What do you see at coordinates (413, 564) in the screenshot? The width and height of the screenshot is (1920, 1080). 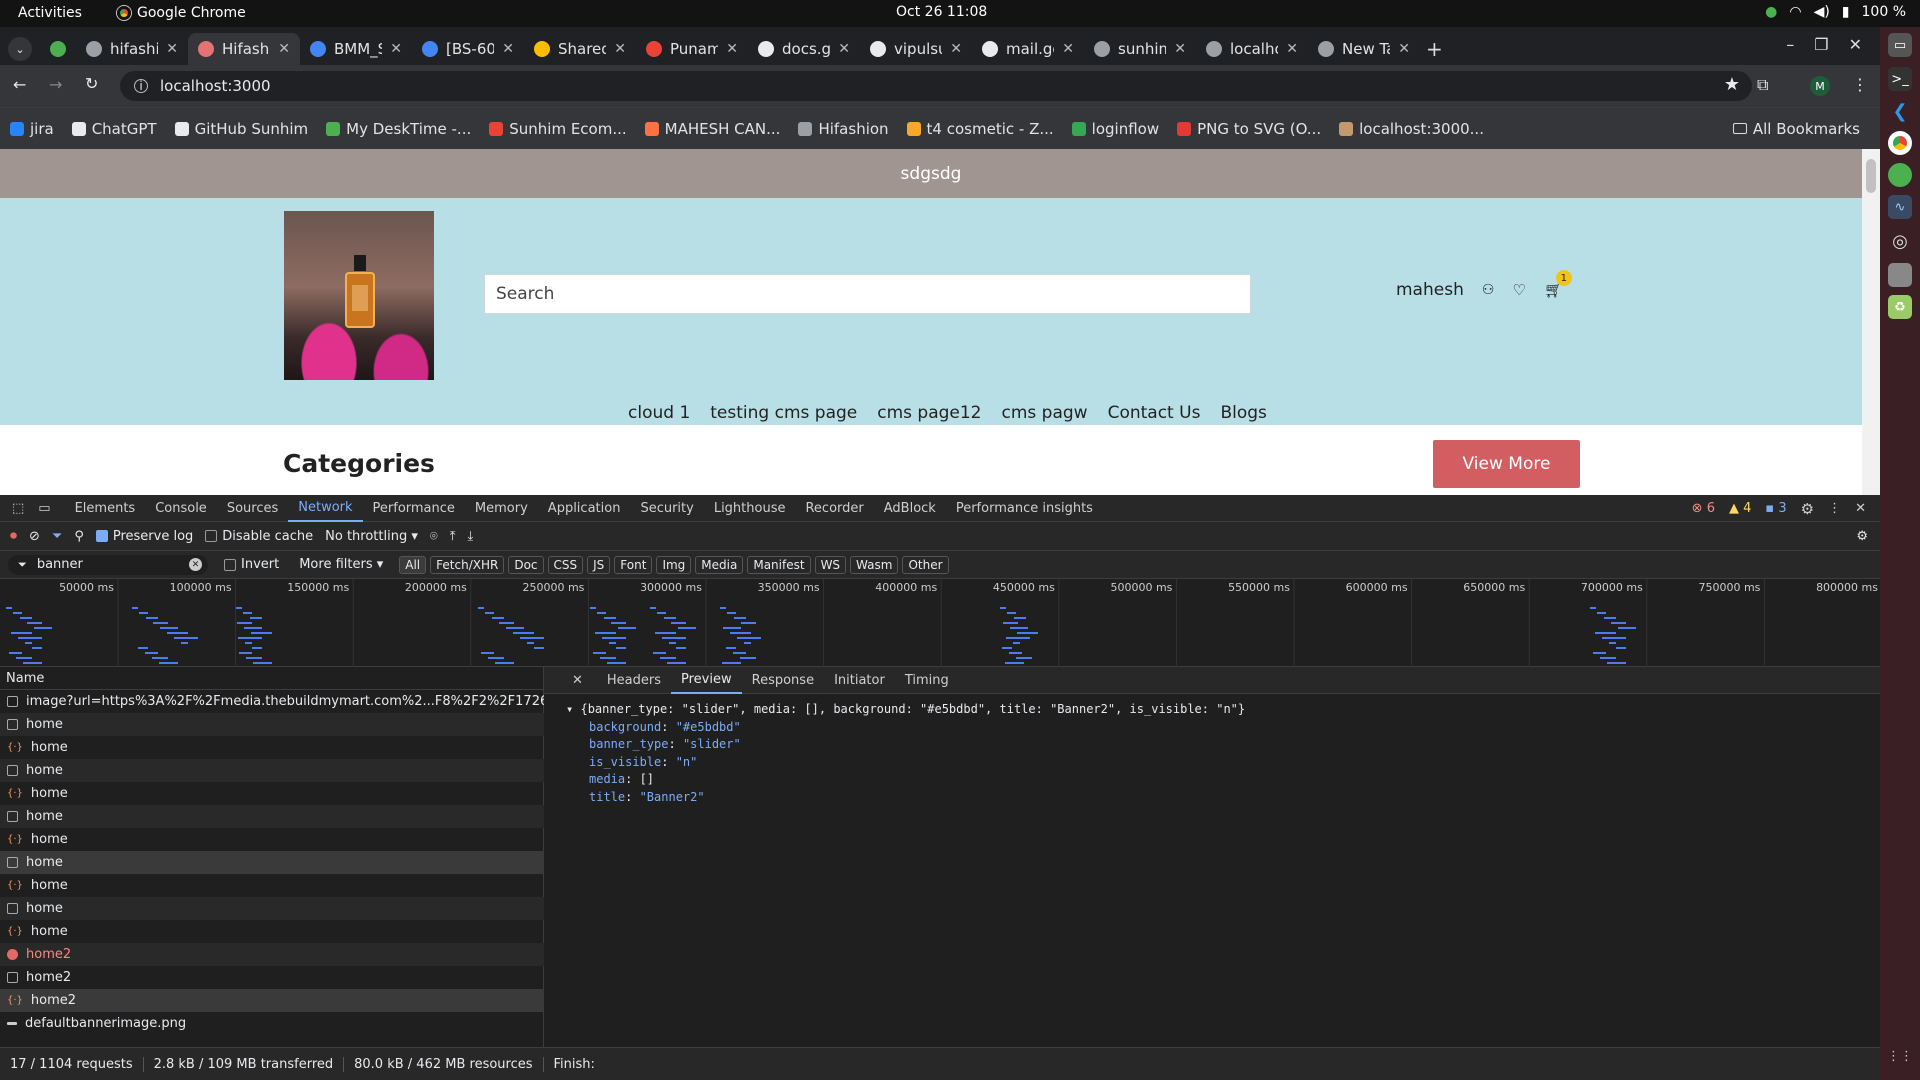 I see `type-filter-chip: All` at bounding box center [413, 564].